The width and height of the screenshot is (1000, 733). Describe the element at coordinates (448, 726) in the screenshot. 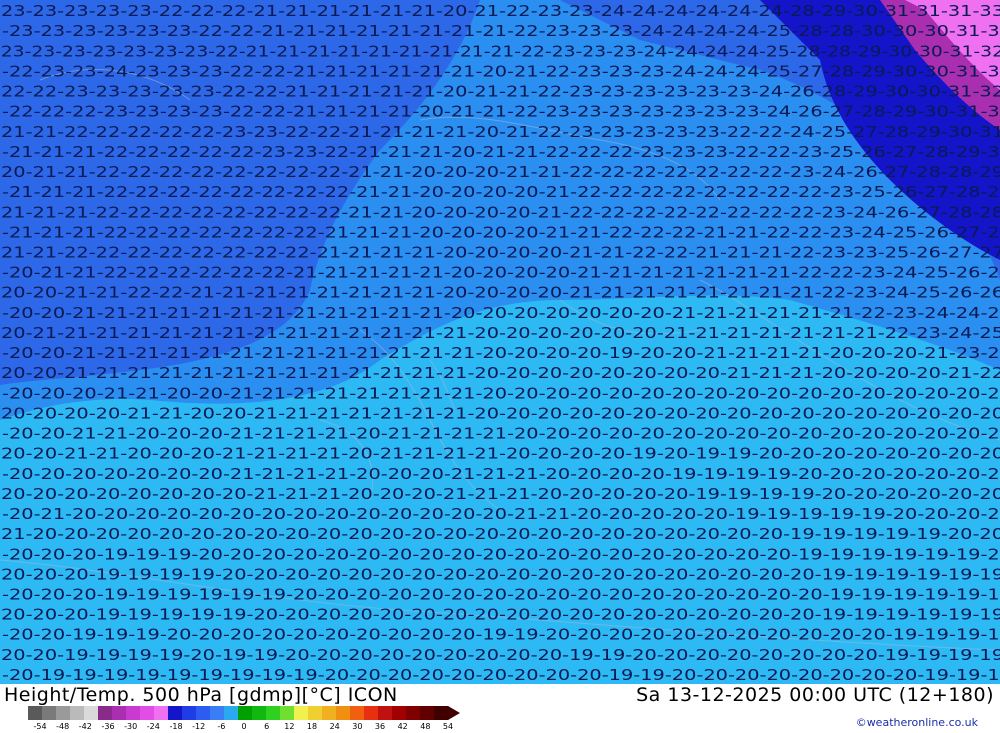

I see `color-scale-tick-label: 54` at that location.